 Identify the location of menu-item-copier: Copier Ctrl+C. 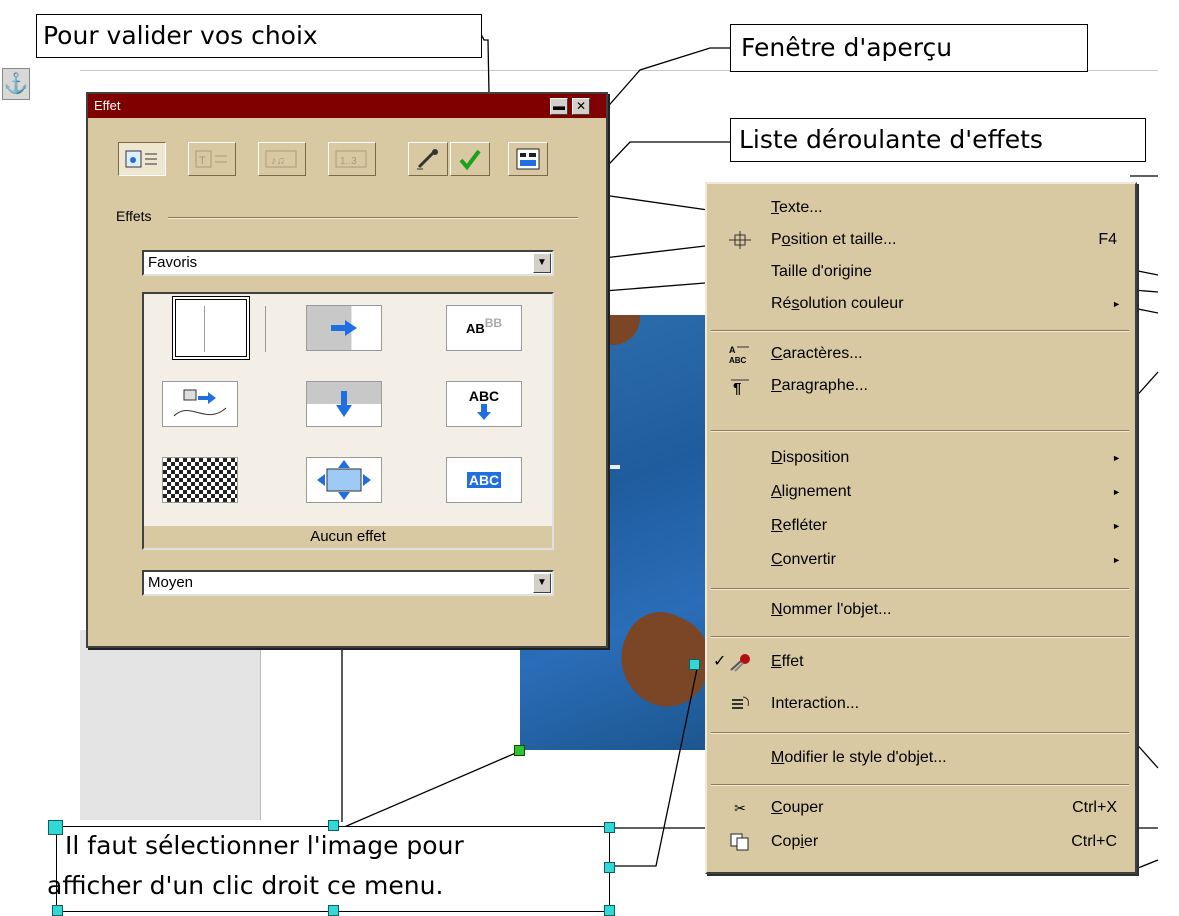
(921, 842).